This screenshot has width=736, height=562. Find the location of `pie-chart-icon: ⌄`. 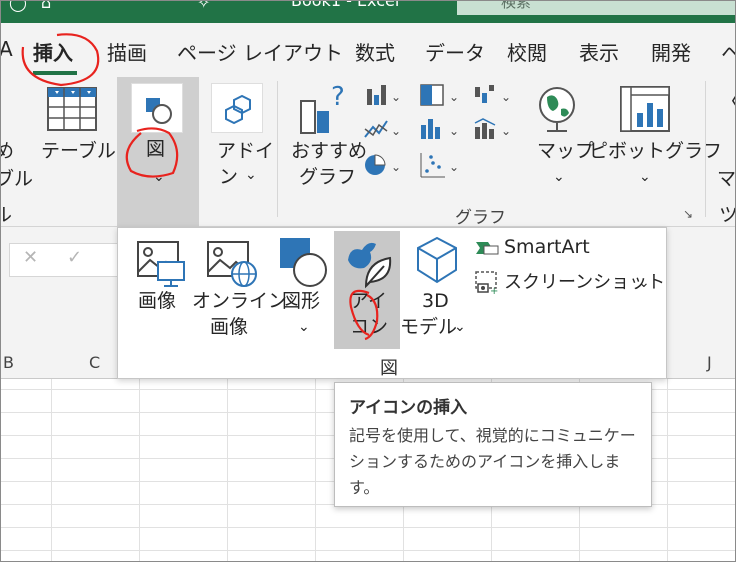

pie-chart-icon: ⌄ is located at coordinates (383, 164).